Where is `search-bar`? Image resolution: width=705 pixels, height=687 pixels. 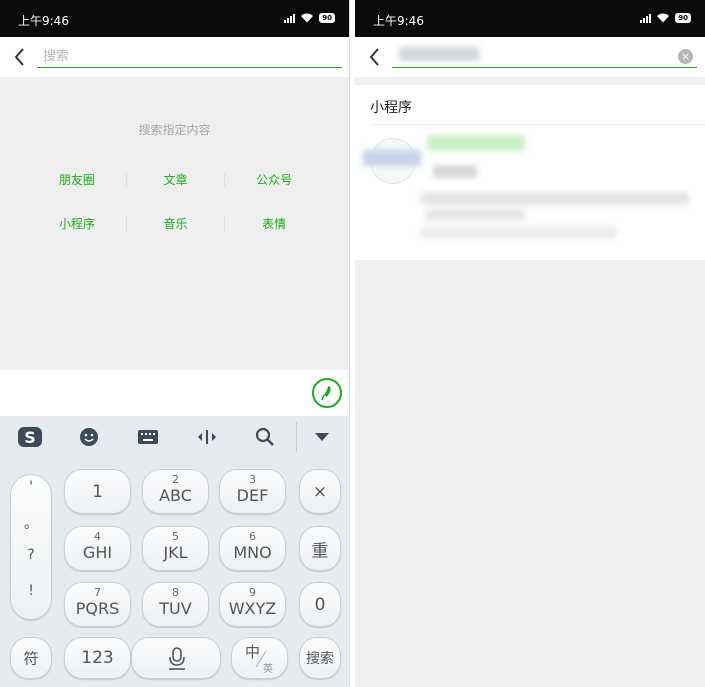
search-bar is located at coordinates (174, 57).